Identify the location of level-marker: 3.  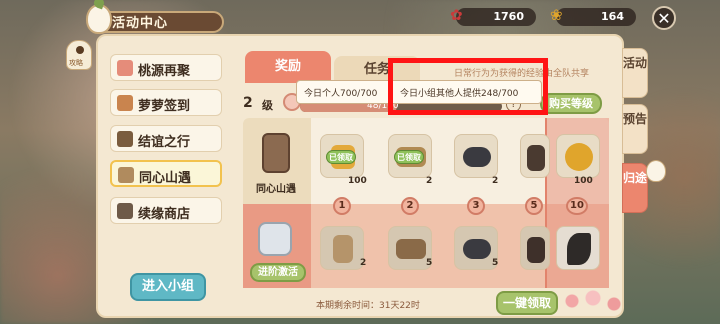
(476, 206).